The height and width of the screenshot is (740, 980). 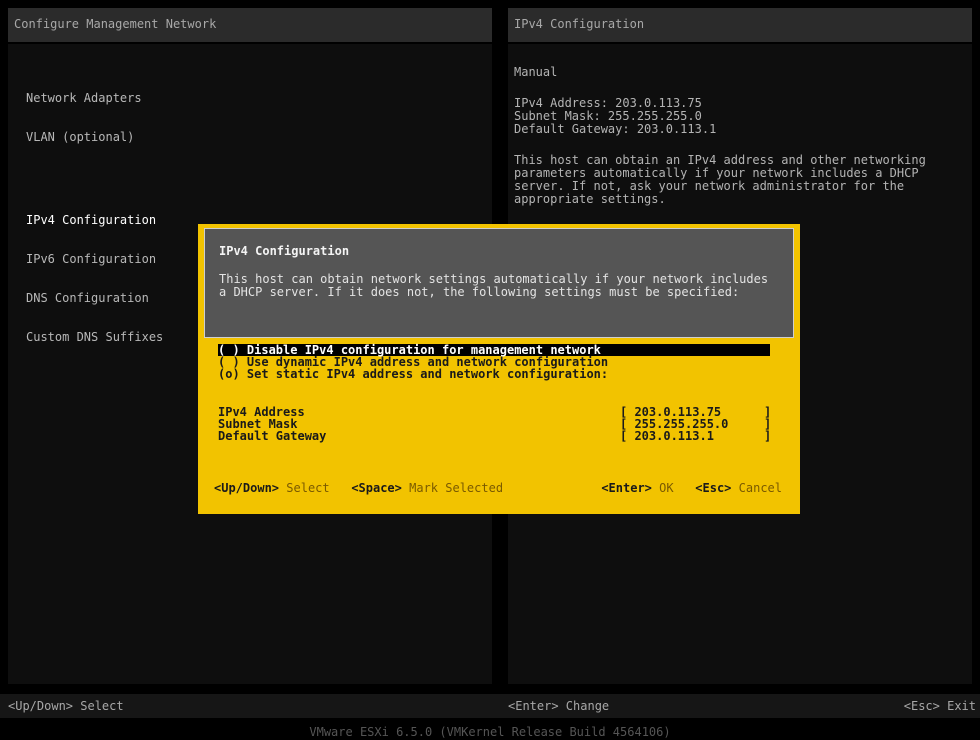 I want to click on cancel-button: Cancel, so click(x=760, y=488).